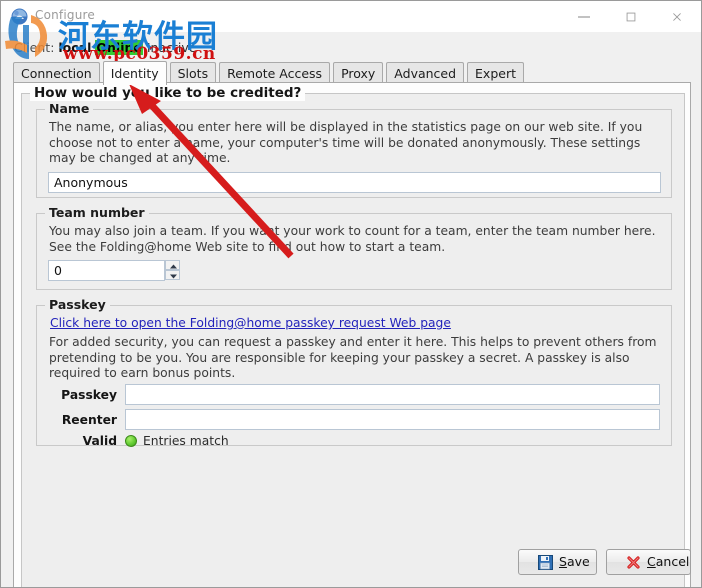 The width and height of the screenshot is (702, 588). What do you see at coordinates (171, 47) in the screenshot?
I see `client-activity: Inactive` at bounding box center [171, 47].